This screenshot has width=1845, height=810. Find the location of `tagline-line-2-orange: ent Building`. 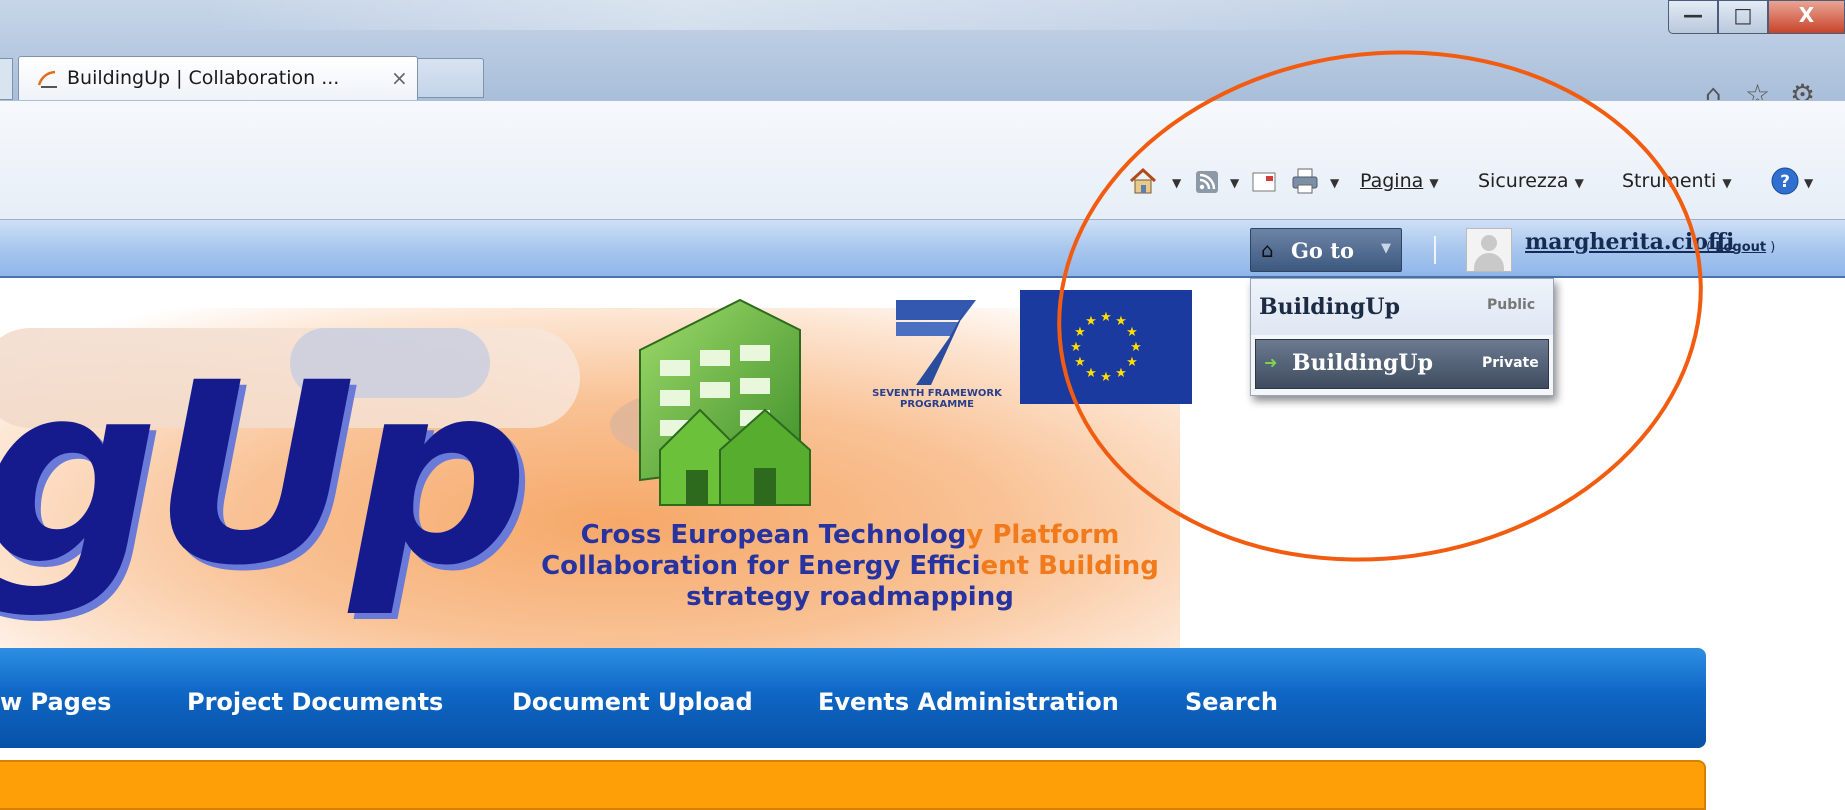

tagline-line-2-orange: ent Building is located at coordinates (1069, 566).